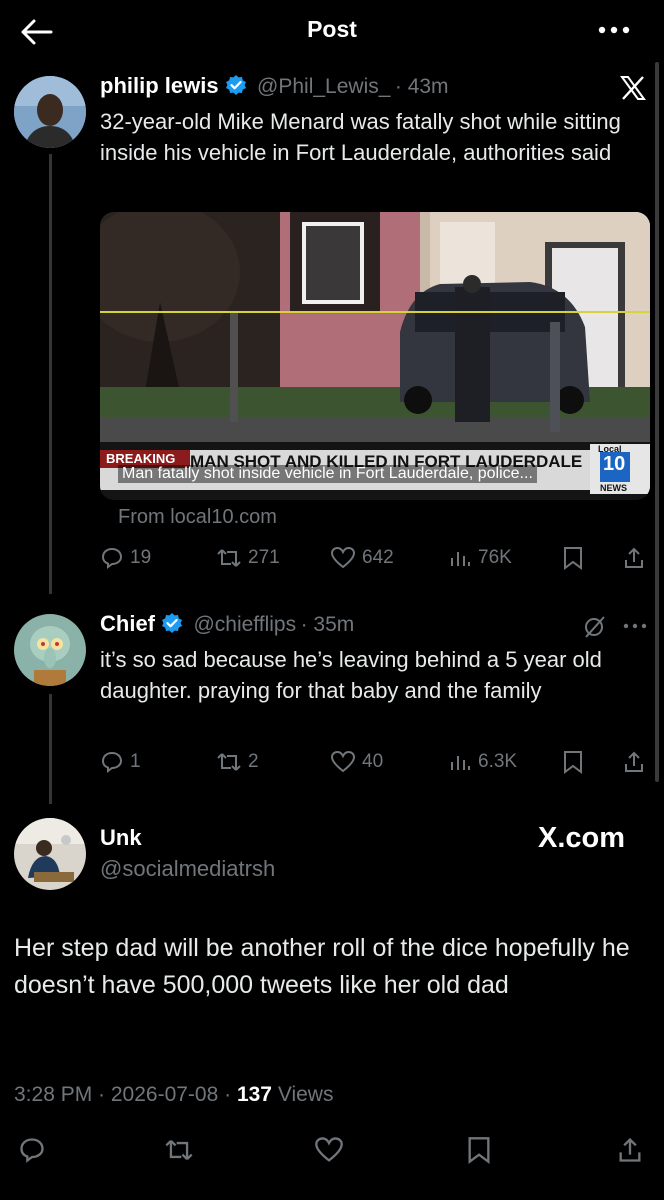 The height and width of the screenshot is (1200, 664). What do you see at coordinates (253, 761) in the screenshot?
I see `repost-count: 2` at bounding box center [253, 761].